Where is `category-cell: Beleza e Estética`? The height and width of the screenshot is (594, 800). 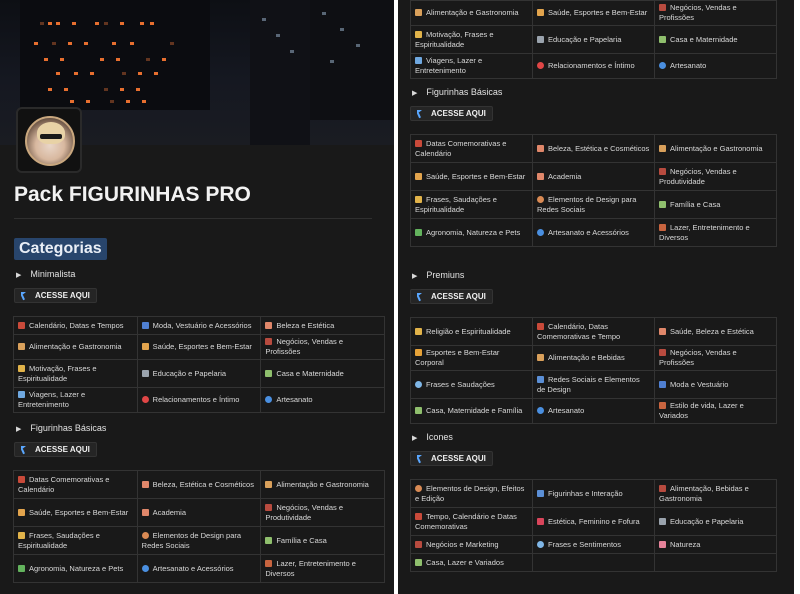
category-cell: Beleza e Estética is located at coordinates (322, 325).